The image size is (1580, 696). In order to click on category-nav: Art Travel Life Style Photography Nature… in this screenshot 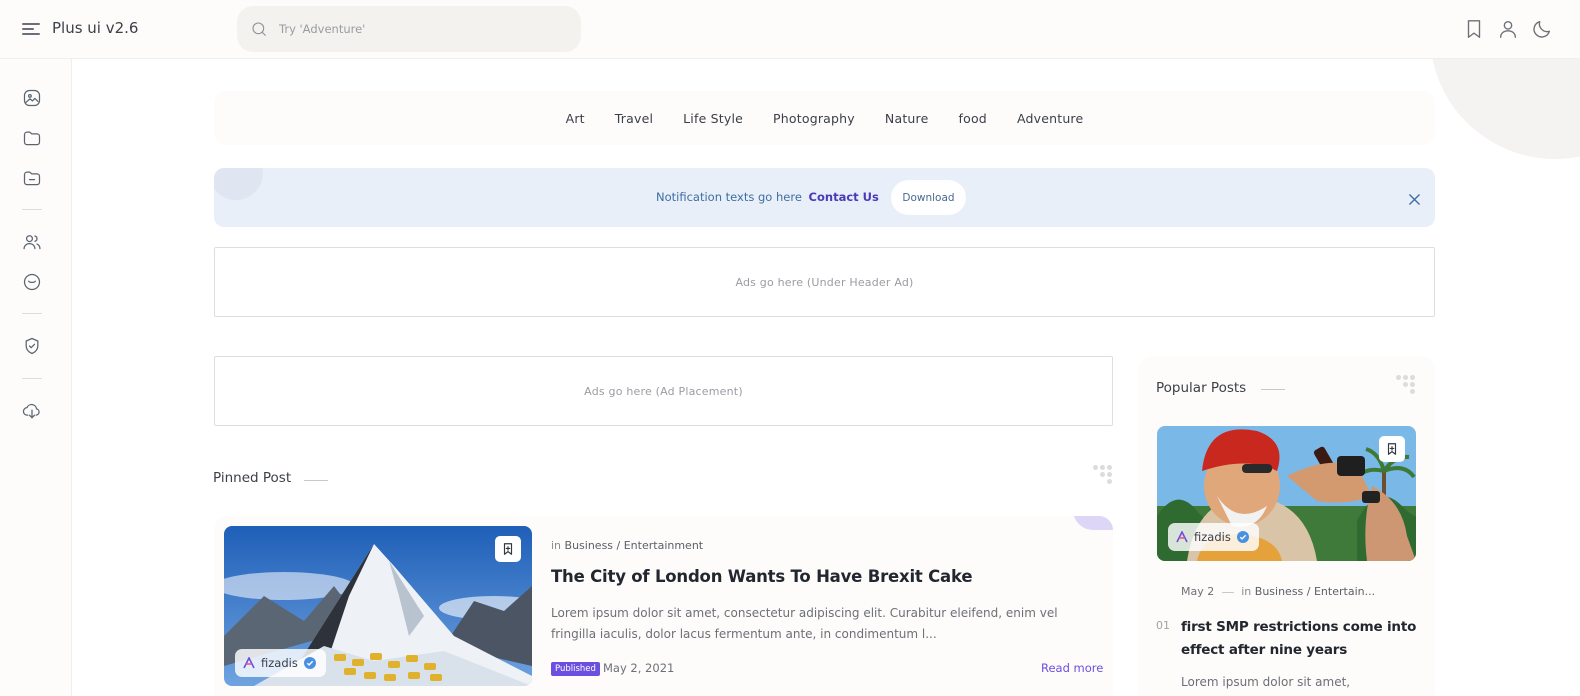, I will do `click(824, 118)`.